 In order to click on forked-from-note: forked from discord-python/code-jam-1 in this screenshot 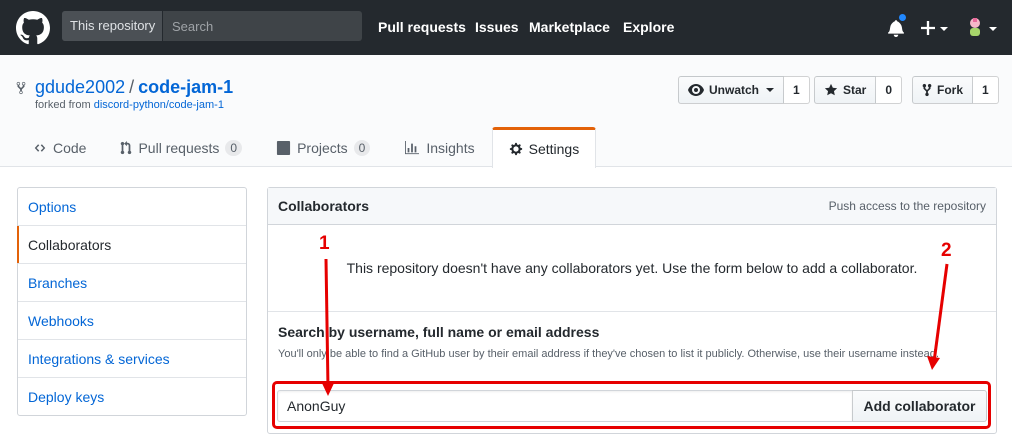, I will do `click(129, 105)`.